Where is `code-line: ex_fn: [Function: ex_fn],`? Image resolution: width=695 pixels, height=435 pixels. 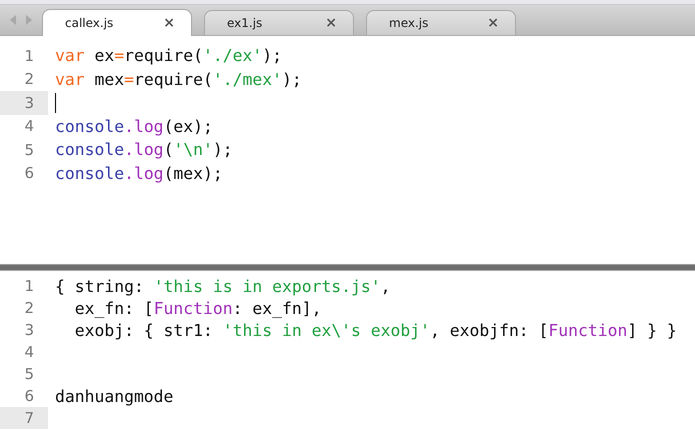
code-line: ex_fn: [Function: ex_fn], is located at coordinates (198, 308).